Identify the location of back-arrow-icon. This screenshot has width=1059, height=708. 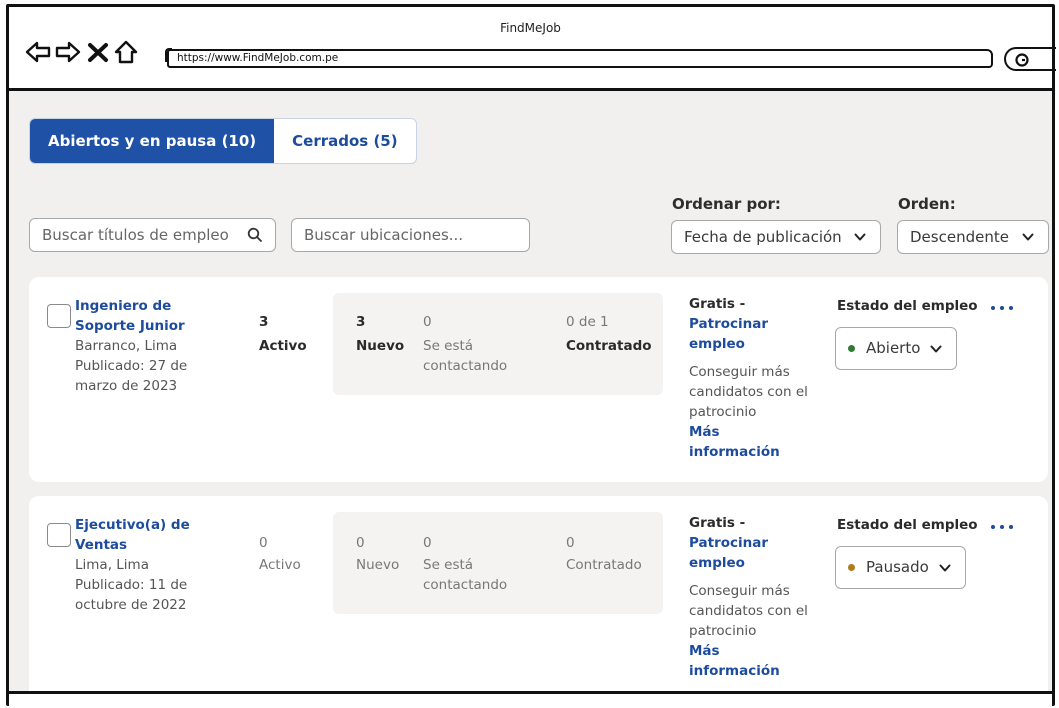
(38, 52).